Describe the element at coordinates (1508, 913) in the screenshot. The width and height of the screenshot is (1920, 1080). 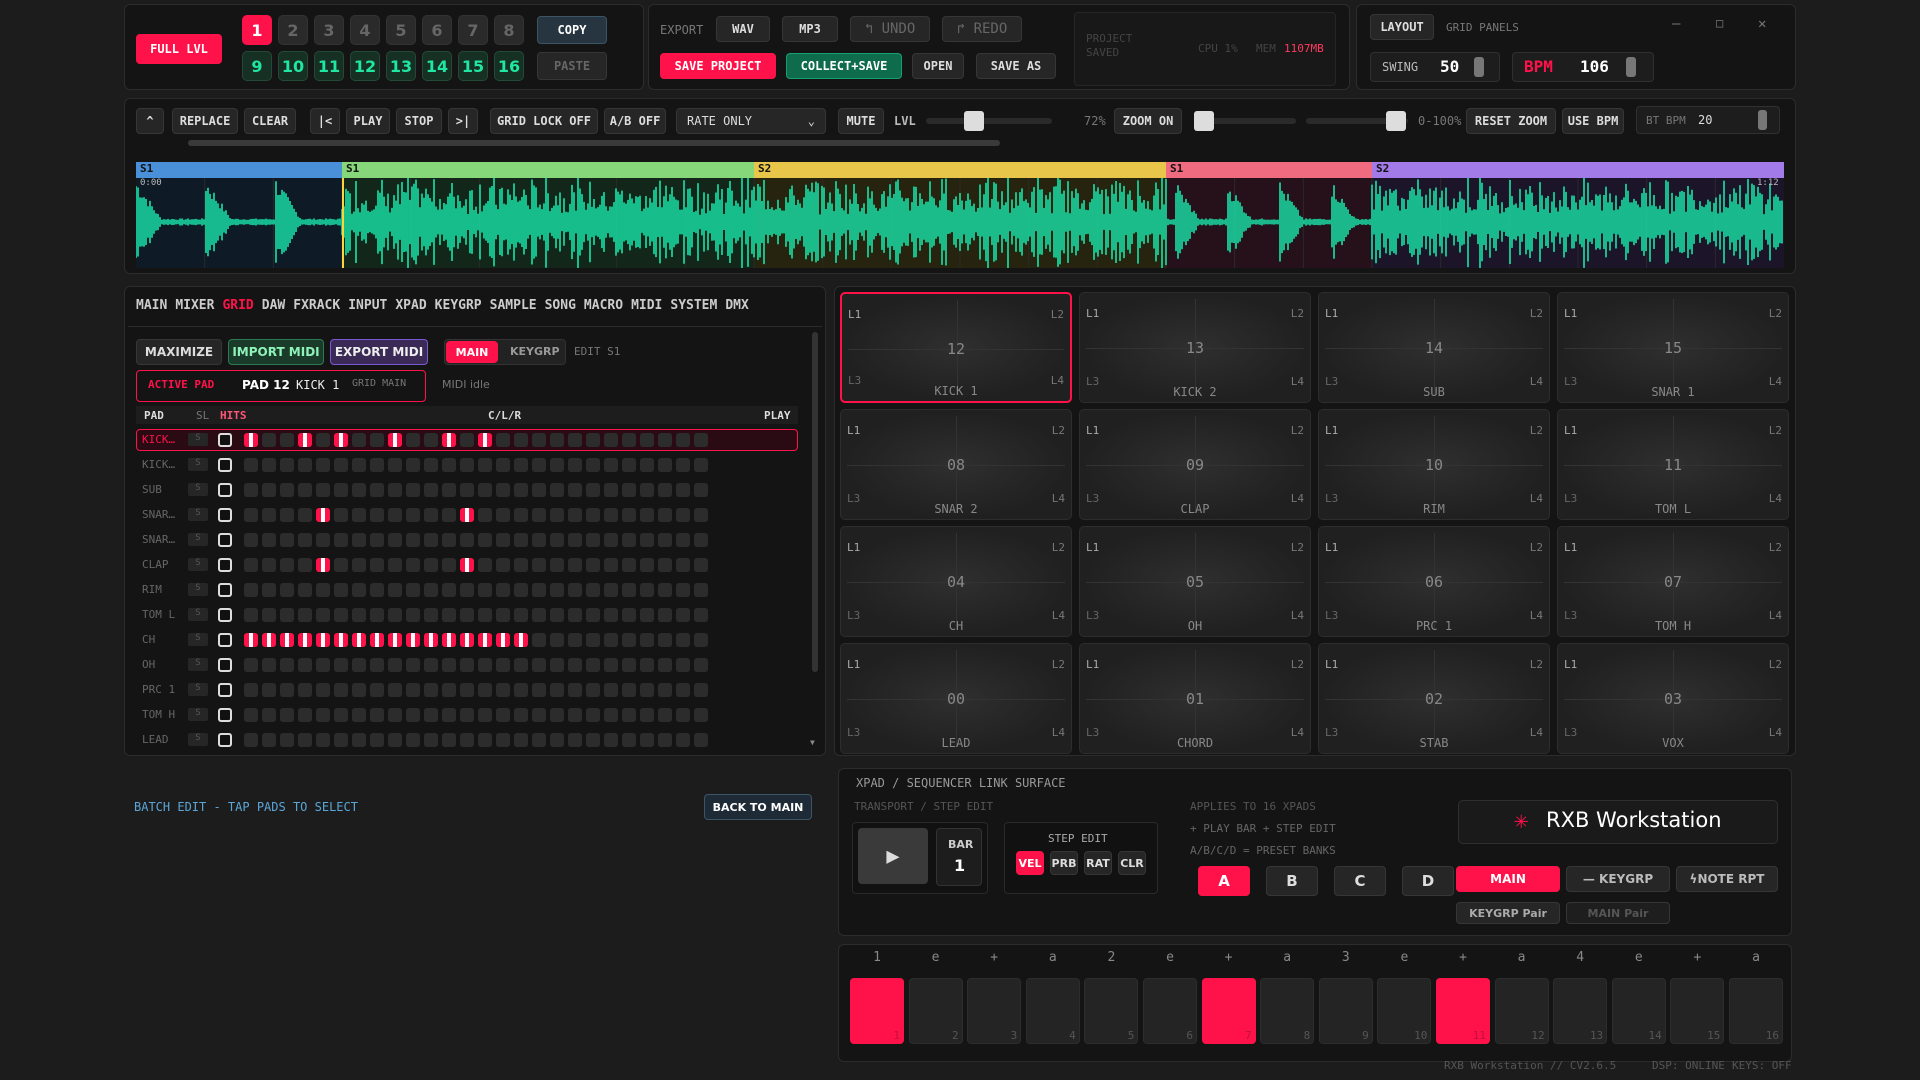
I see `keygrp-pair-button: KEYGRP Pair` at that location.